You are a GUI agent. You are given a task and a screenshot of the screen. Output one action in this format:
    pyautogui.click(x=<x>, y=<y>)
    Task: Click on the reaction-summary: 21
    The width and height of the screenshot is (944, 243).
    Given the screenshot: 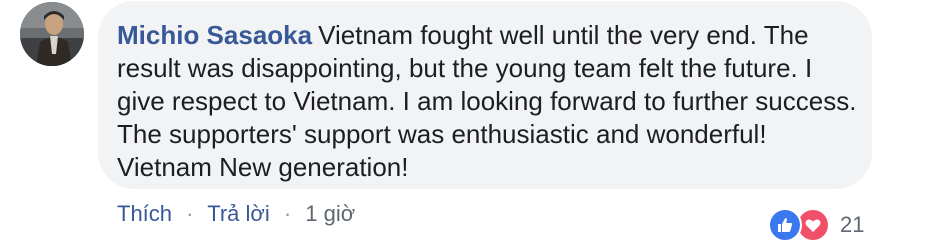 What is the action you would take?
    pyautogui.click(x=816, y=225)
    